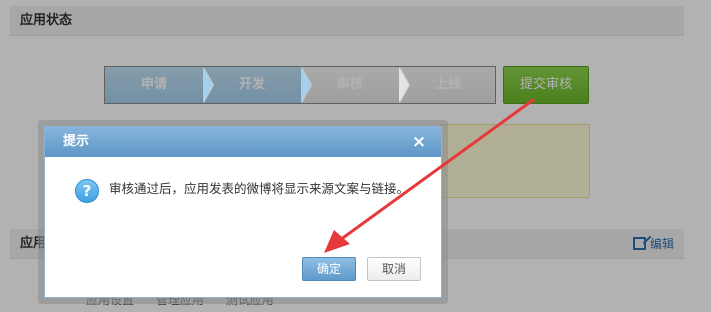  Describe the element at coordinates (259, 188) in the screenshot. I see `dialog-message: 审核通过后，应用发表的微博将显示来源文案与链接。` at that location.